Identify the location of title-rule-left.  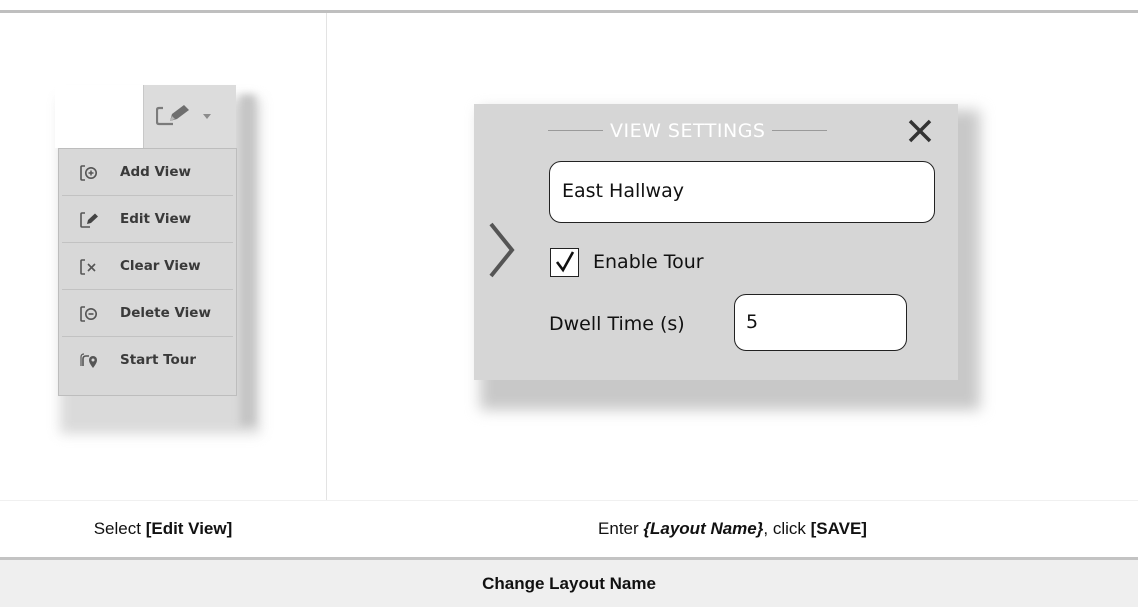
(575, 130).